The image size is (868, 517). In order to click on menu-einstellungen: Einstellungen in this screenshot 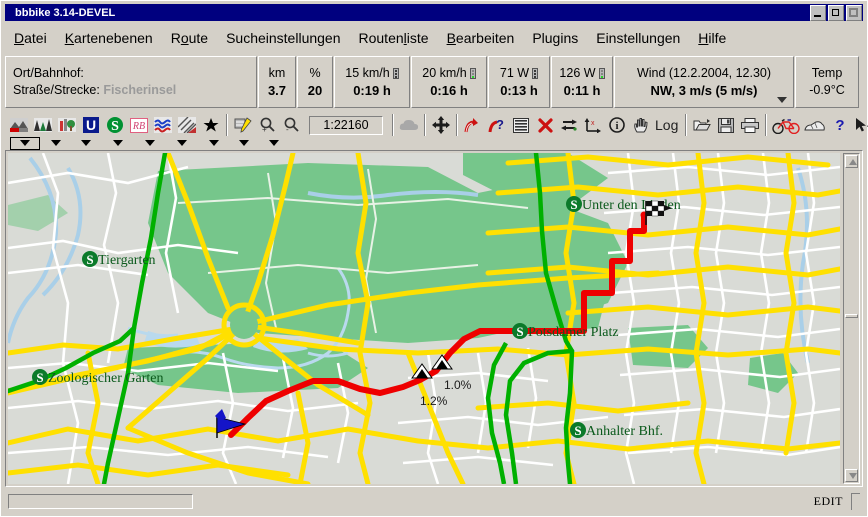, I will do `click(638, 38)`.